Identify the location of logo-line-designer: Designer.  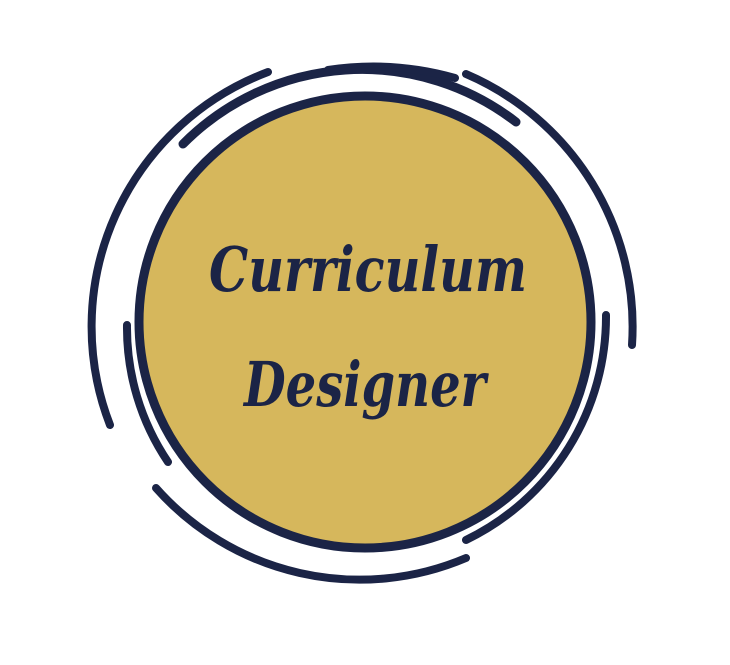
(365, 384).